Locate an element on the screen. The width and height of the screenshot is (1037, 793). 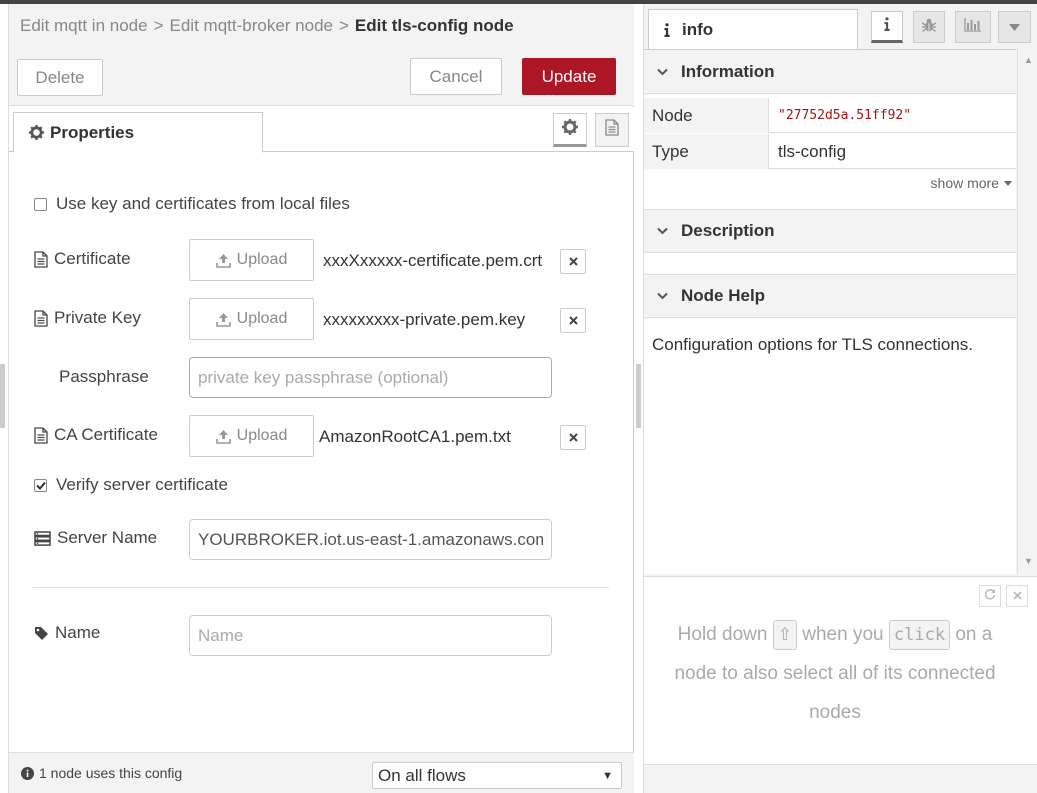
ca-certificate-label-row: CA Certificate is located at coordinates (96, 435).